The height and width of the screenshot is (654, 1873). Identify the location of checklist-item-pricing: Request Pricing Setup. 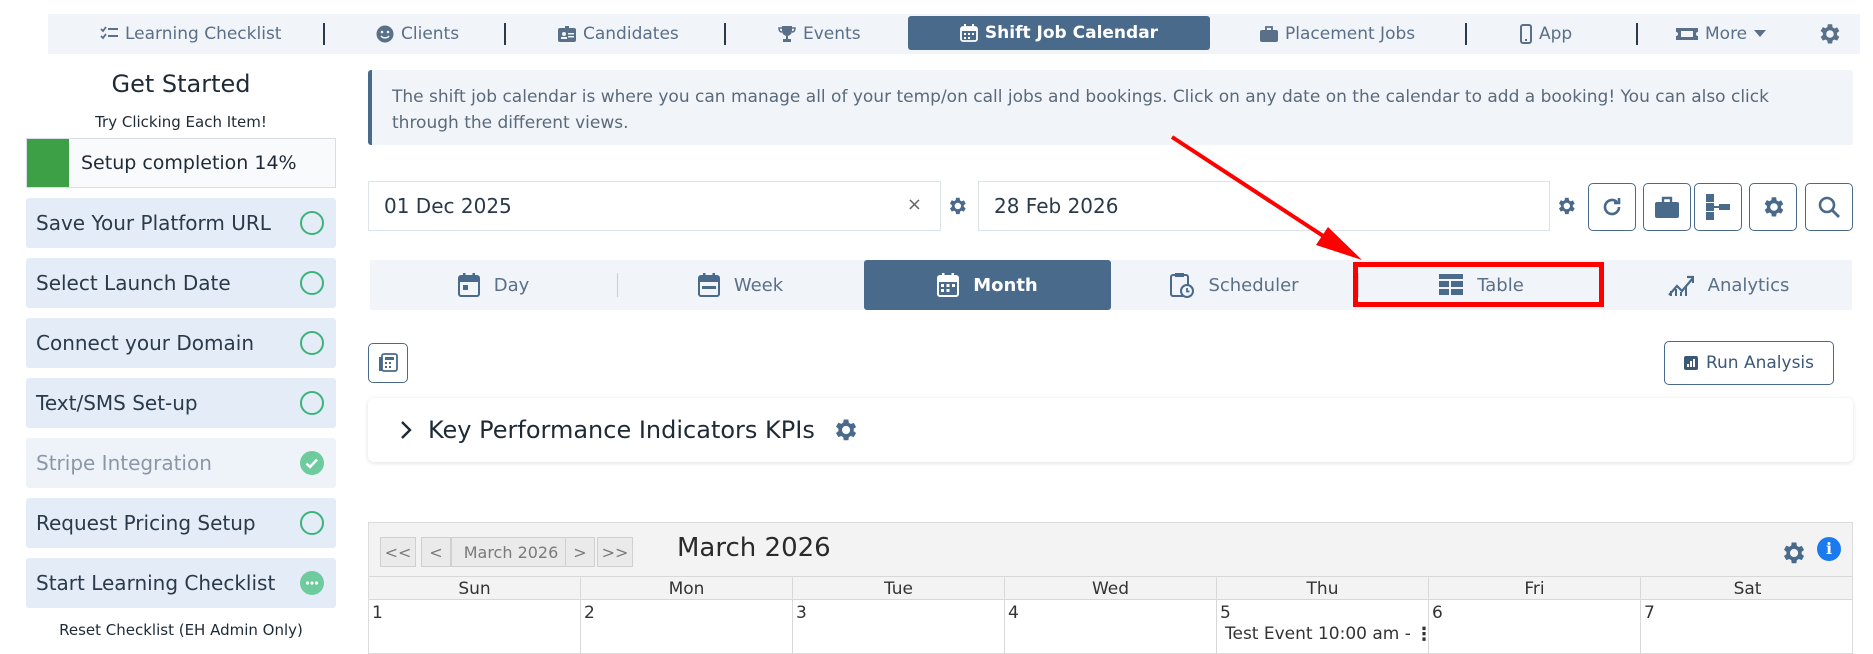
(181, 523).